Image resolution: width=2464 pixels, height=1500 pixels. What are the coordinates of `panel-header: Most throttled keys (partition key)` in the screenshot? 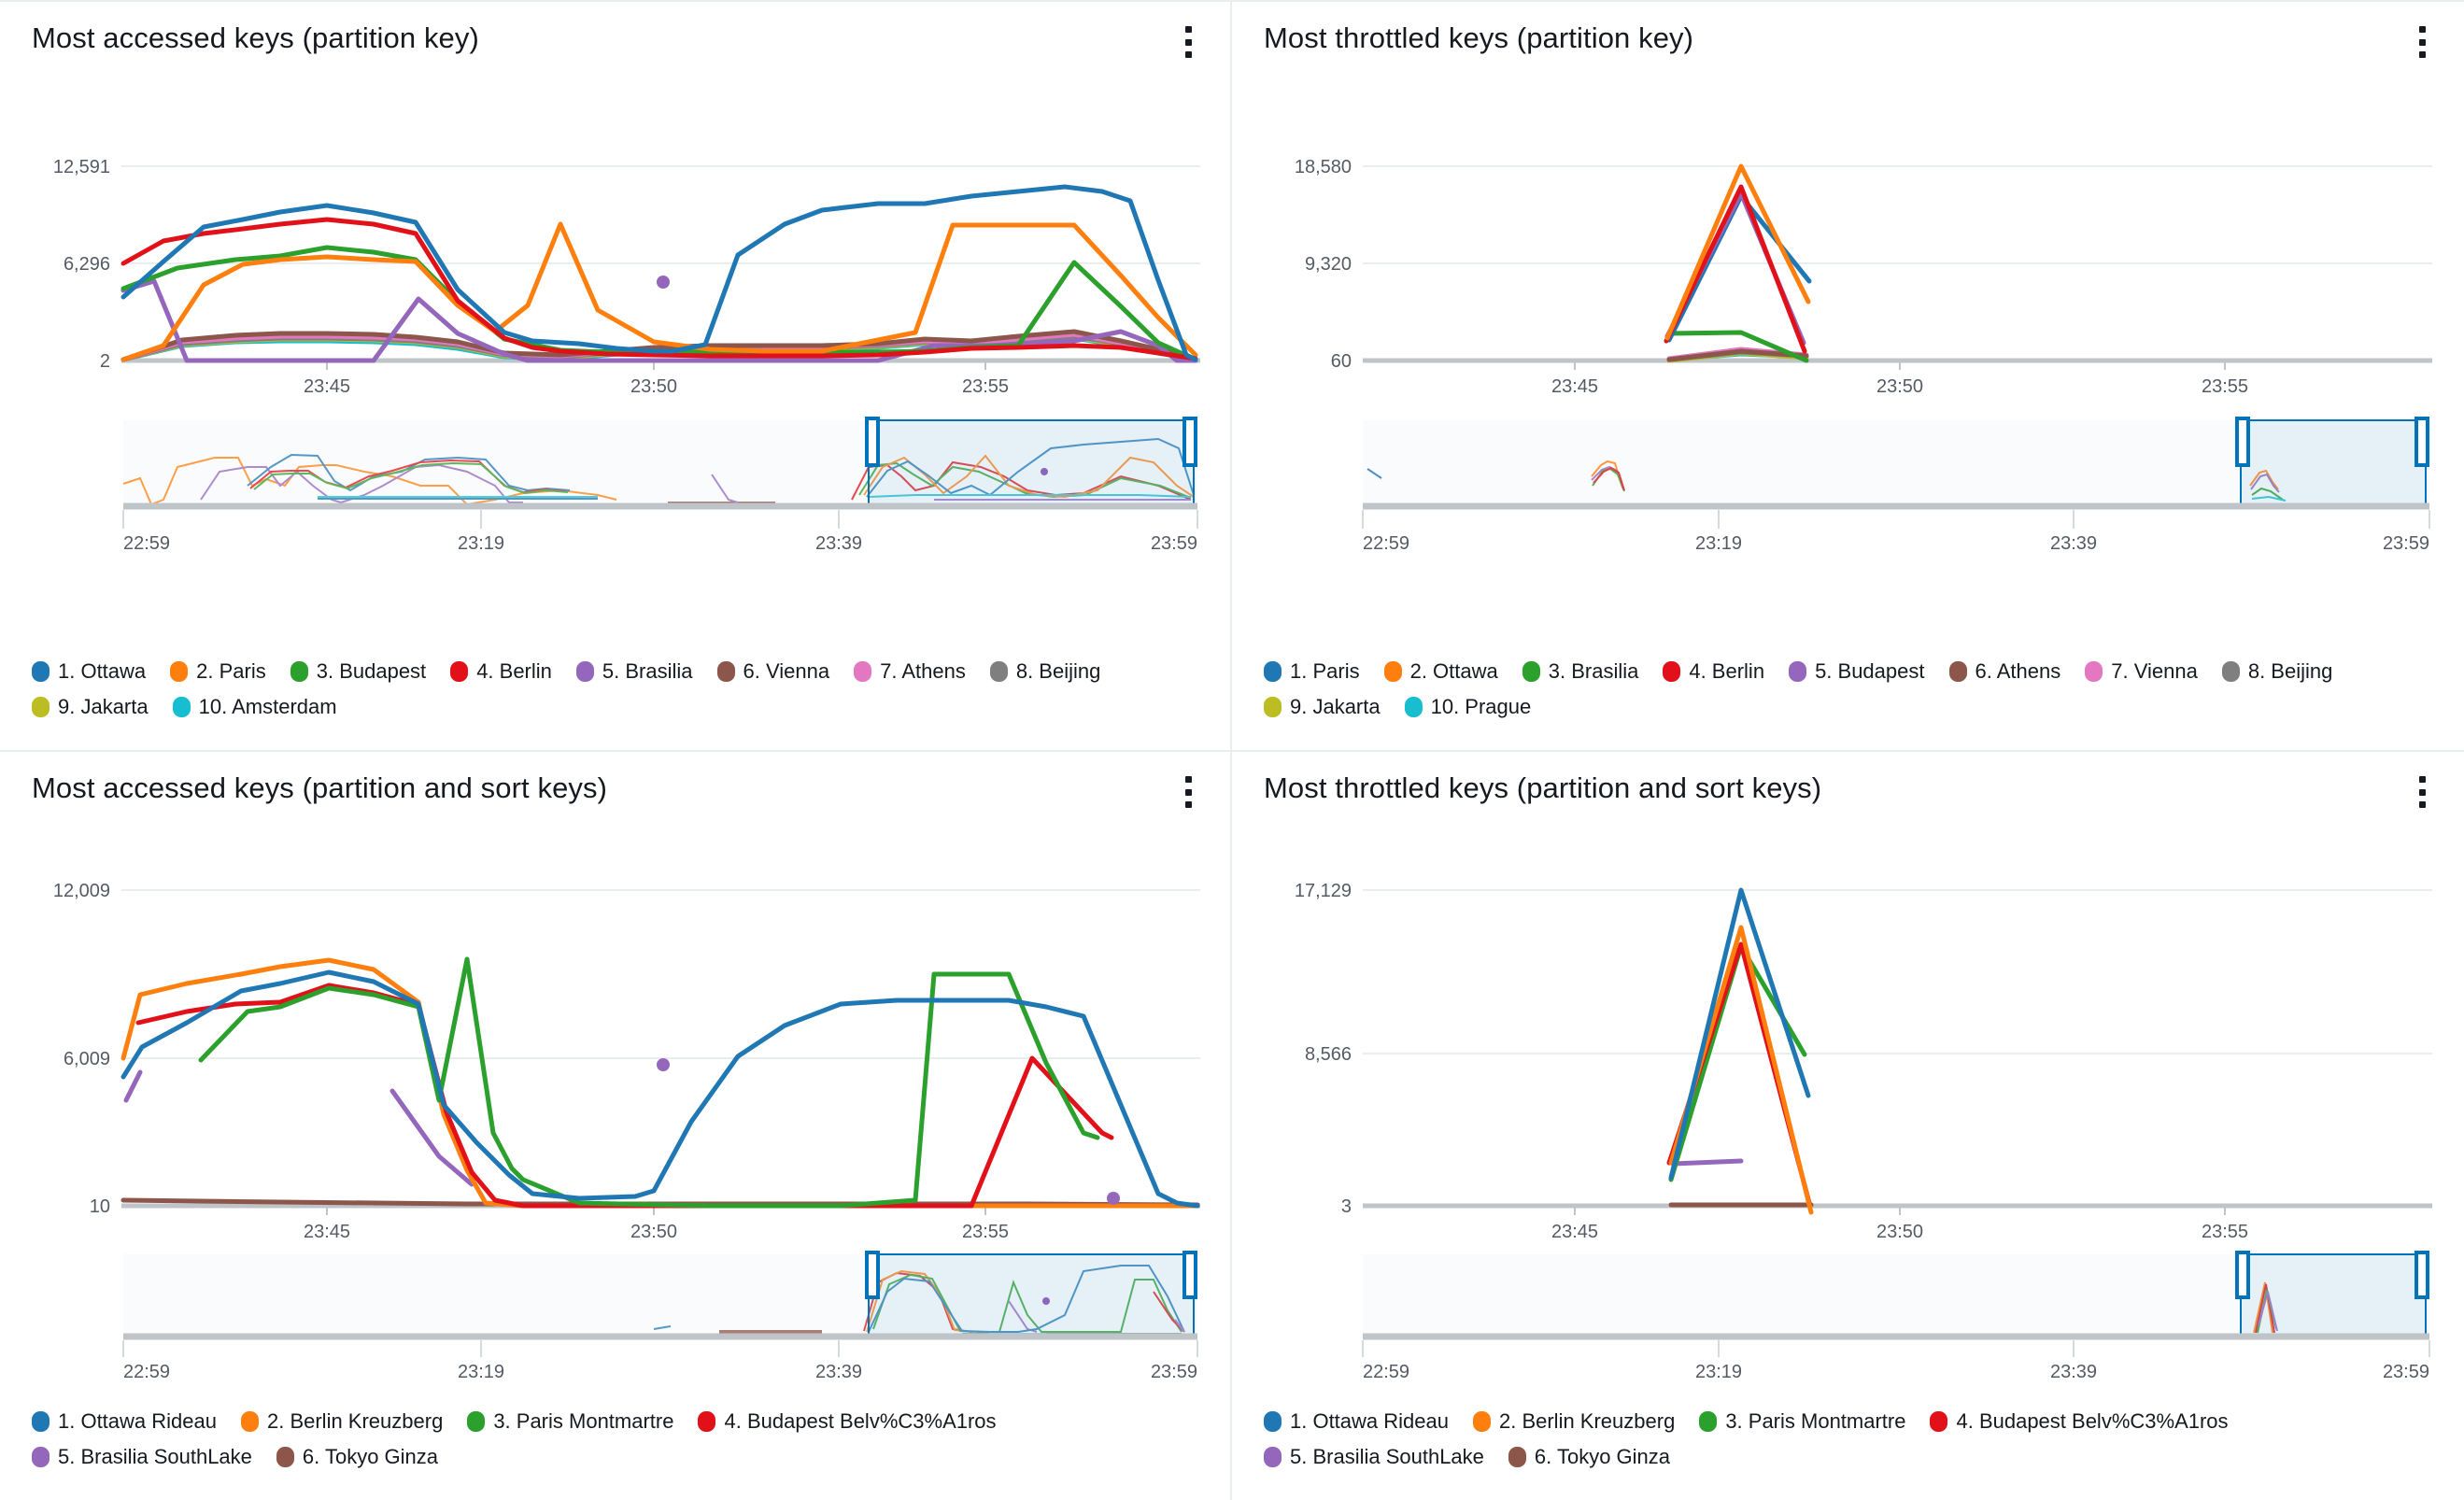 It's located at (1848, 38).